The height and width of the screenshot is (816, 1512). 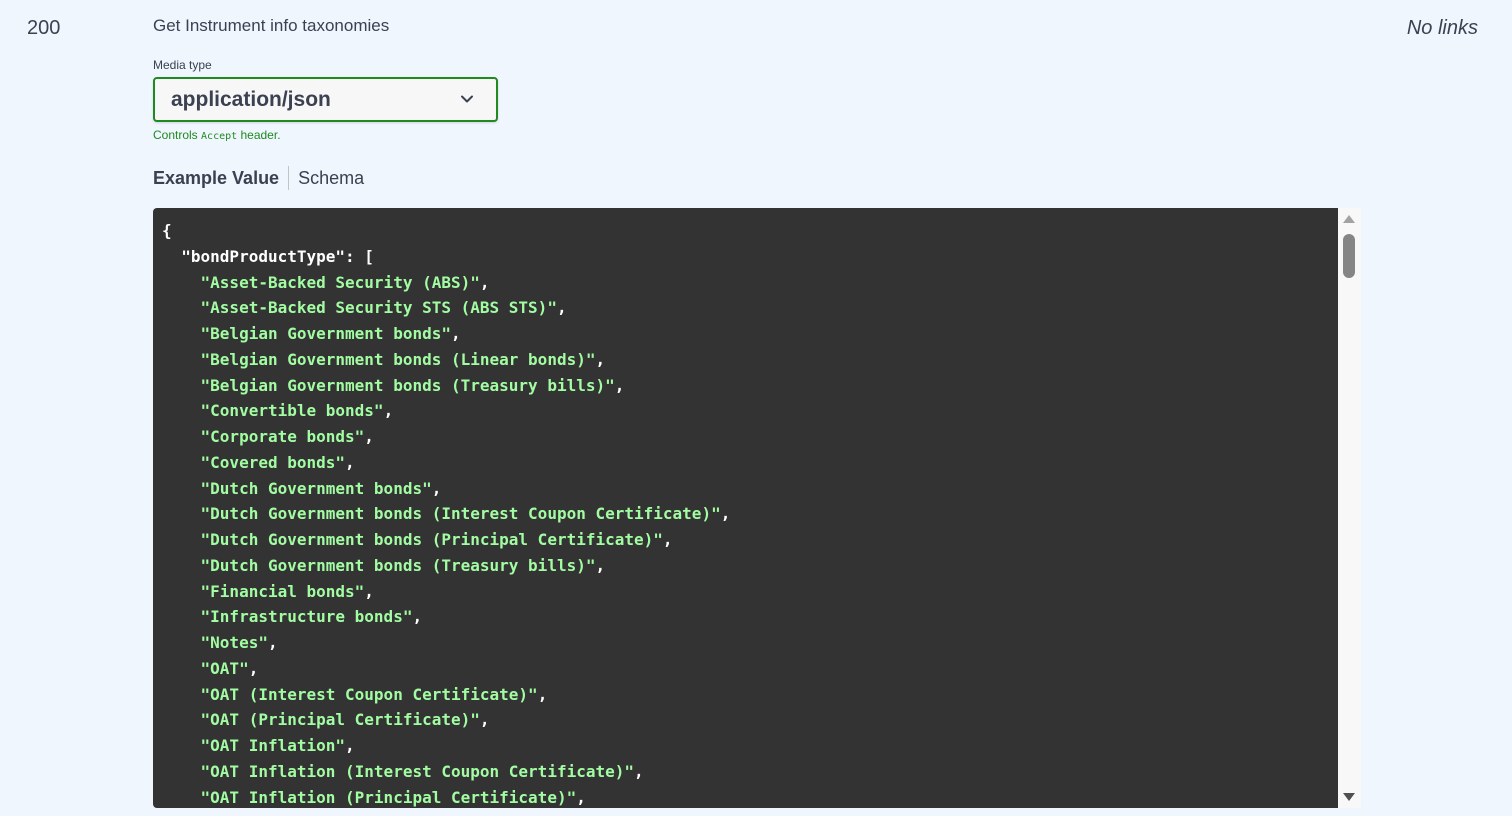 I want to click on code-string-value: "OAT (Principal Certificate)", so click(x=340, y=720).